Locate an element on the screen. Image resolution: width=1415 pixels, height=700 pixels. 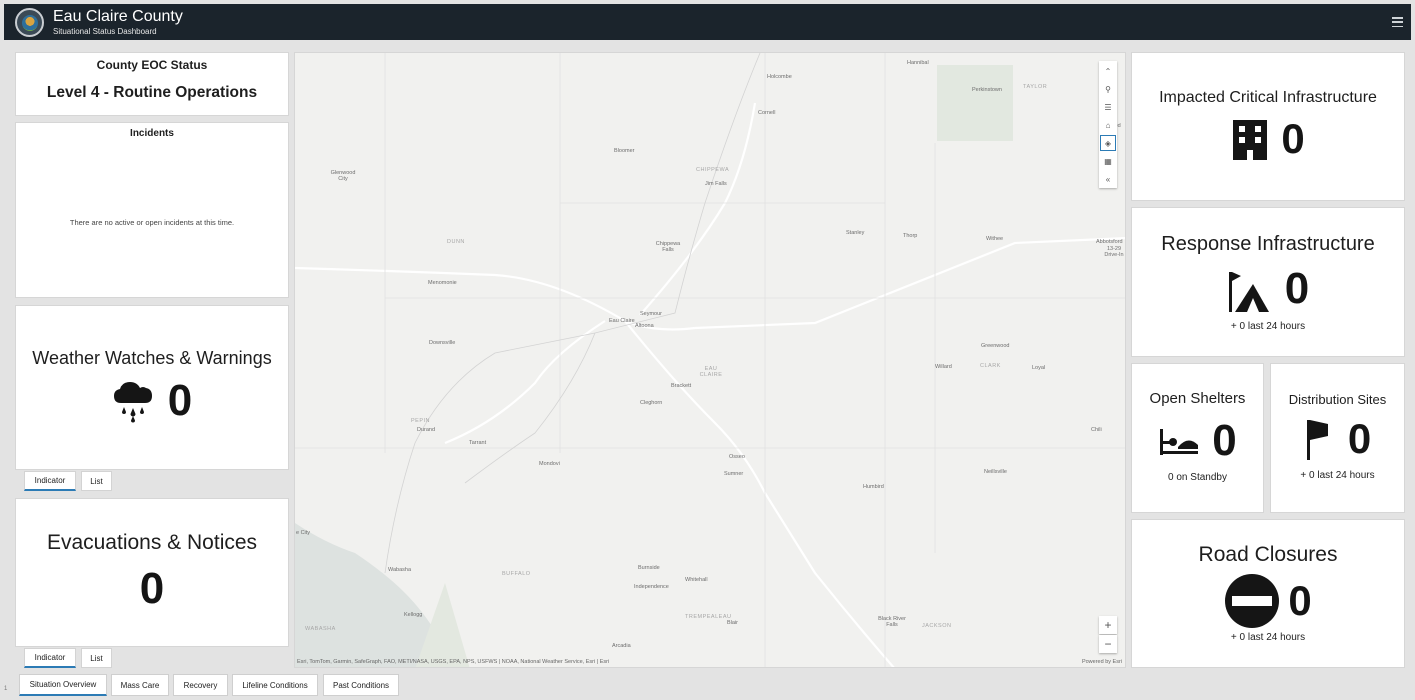
home-icon: ⌂ is located at coordinates (1108, 125).